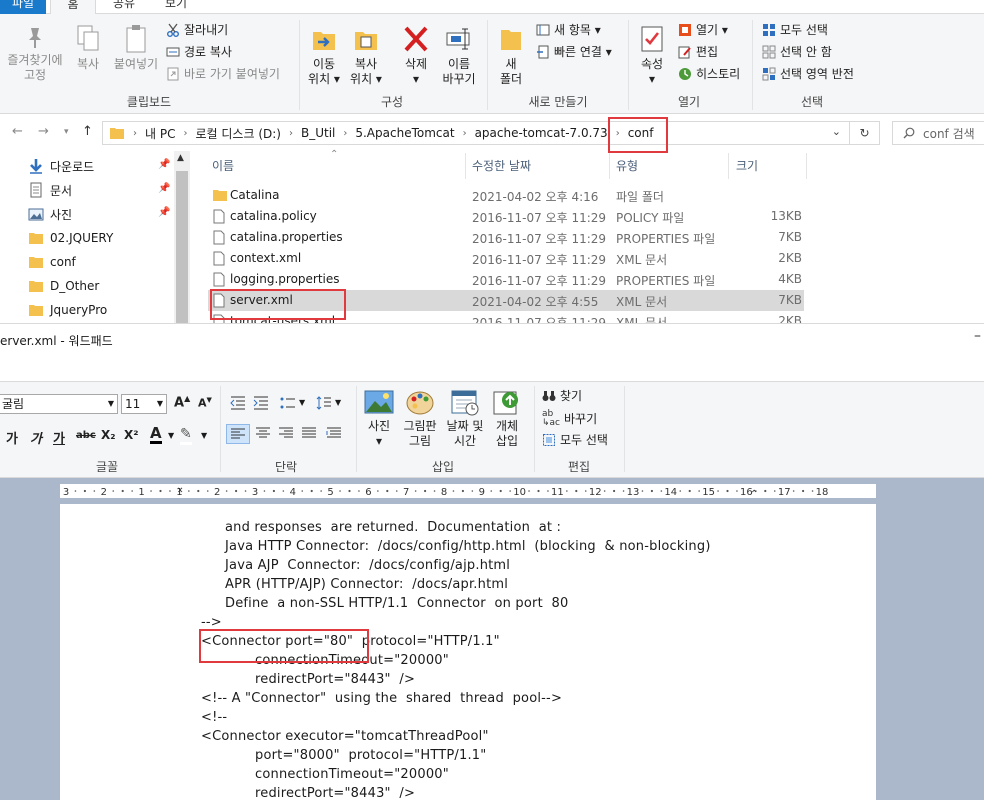  I want to click on insert-object-button: 개체 삽입, so click(507, 418).